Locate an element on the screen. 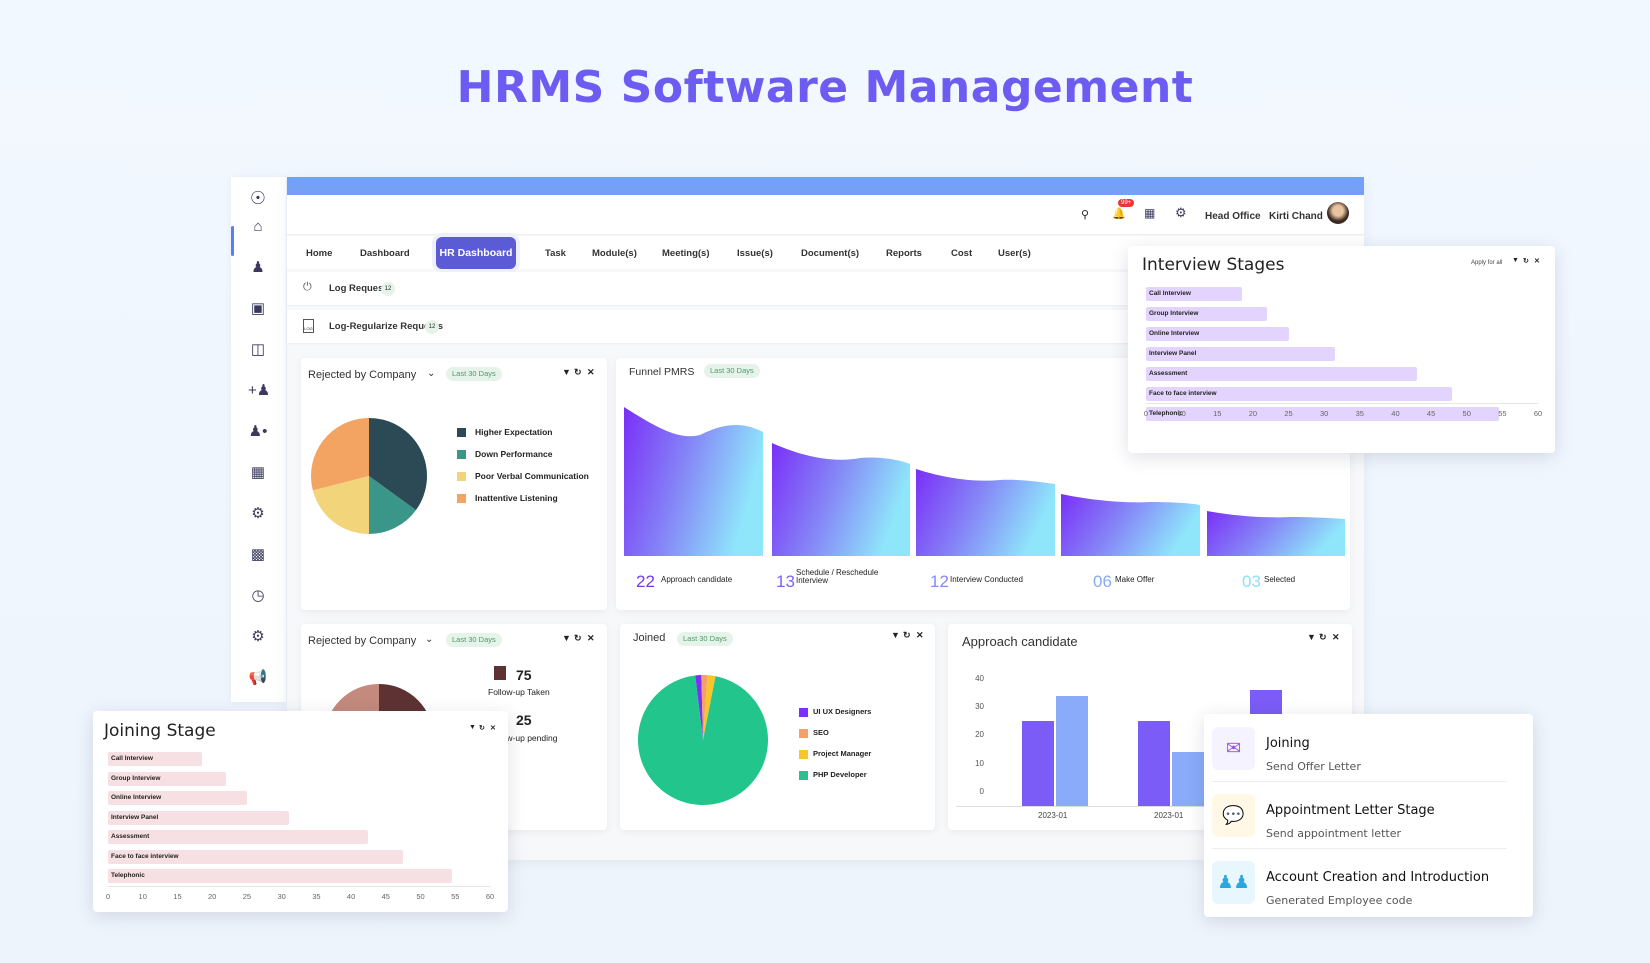 This screenshot has width=1650, height=963. x-tick-label: 55 is located at coordinates (455, 896).